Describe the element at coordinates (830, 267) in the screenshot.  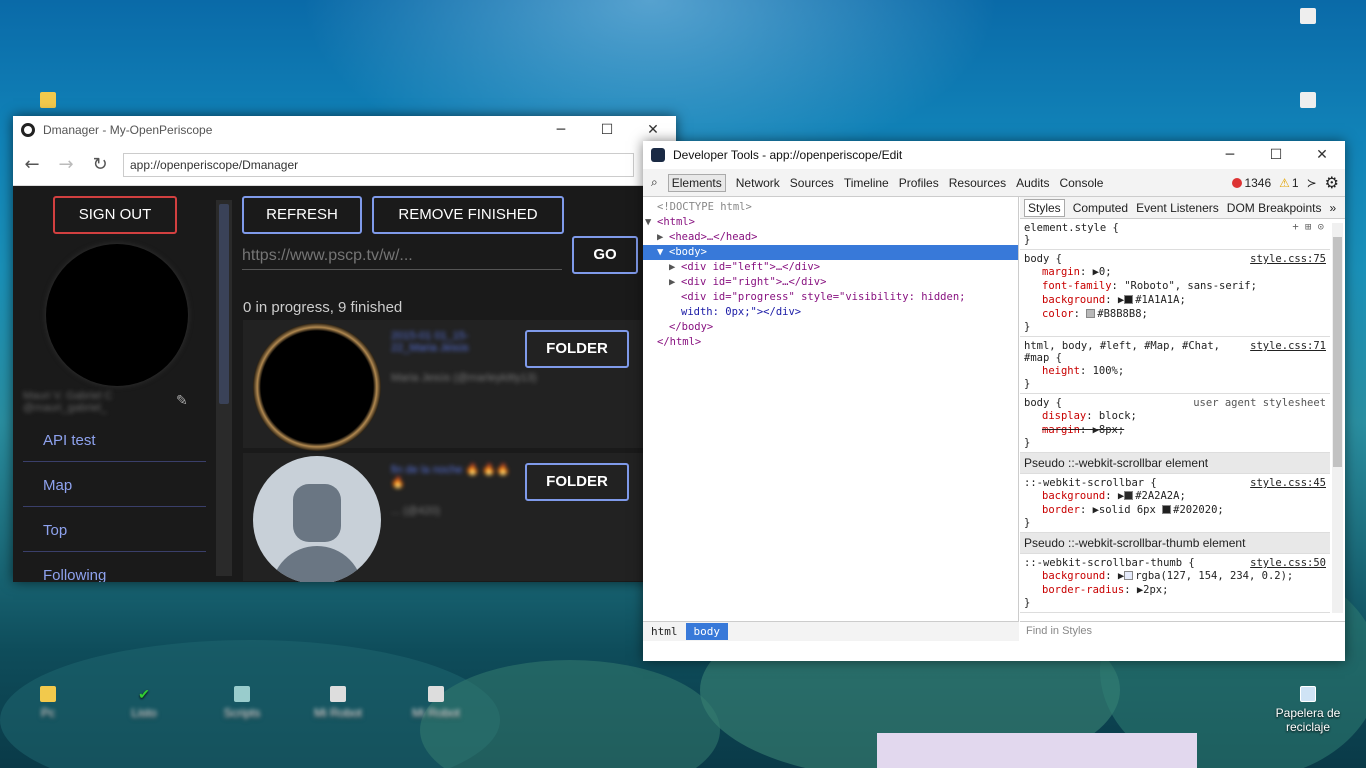
I see `dom-node: ▶ <div id="left">…</div>` at that location.